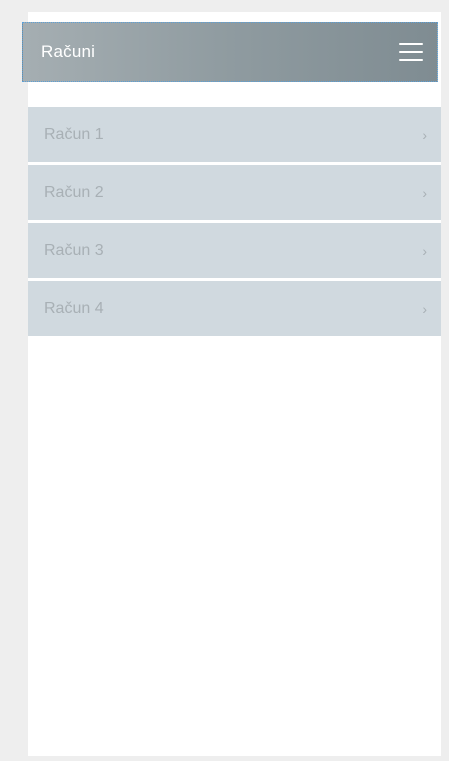 This screenshot has width=449, height=761. I want to click on list-item-label: Račun 3, so click(74, 250).